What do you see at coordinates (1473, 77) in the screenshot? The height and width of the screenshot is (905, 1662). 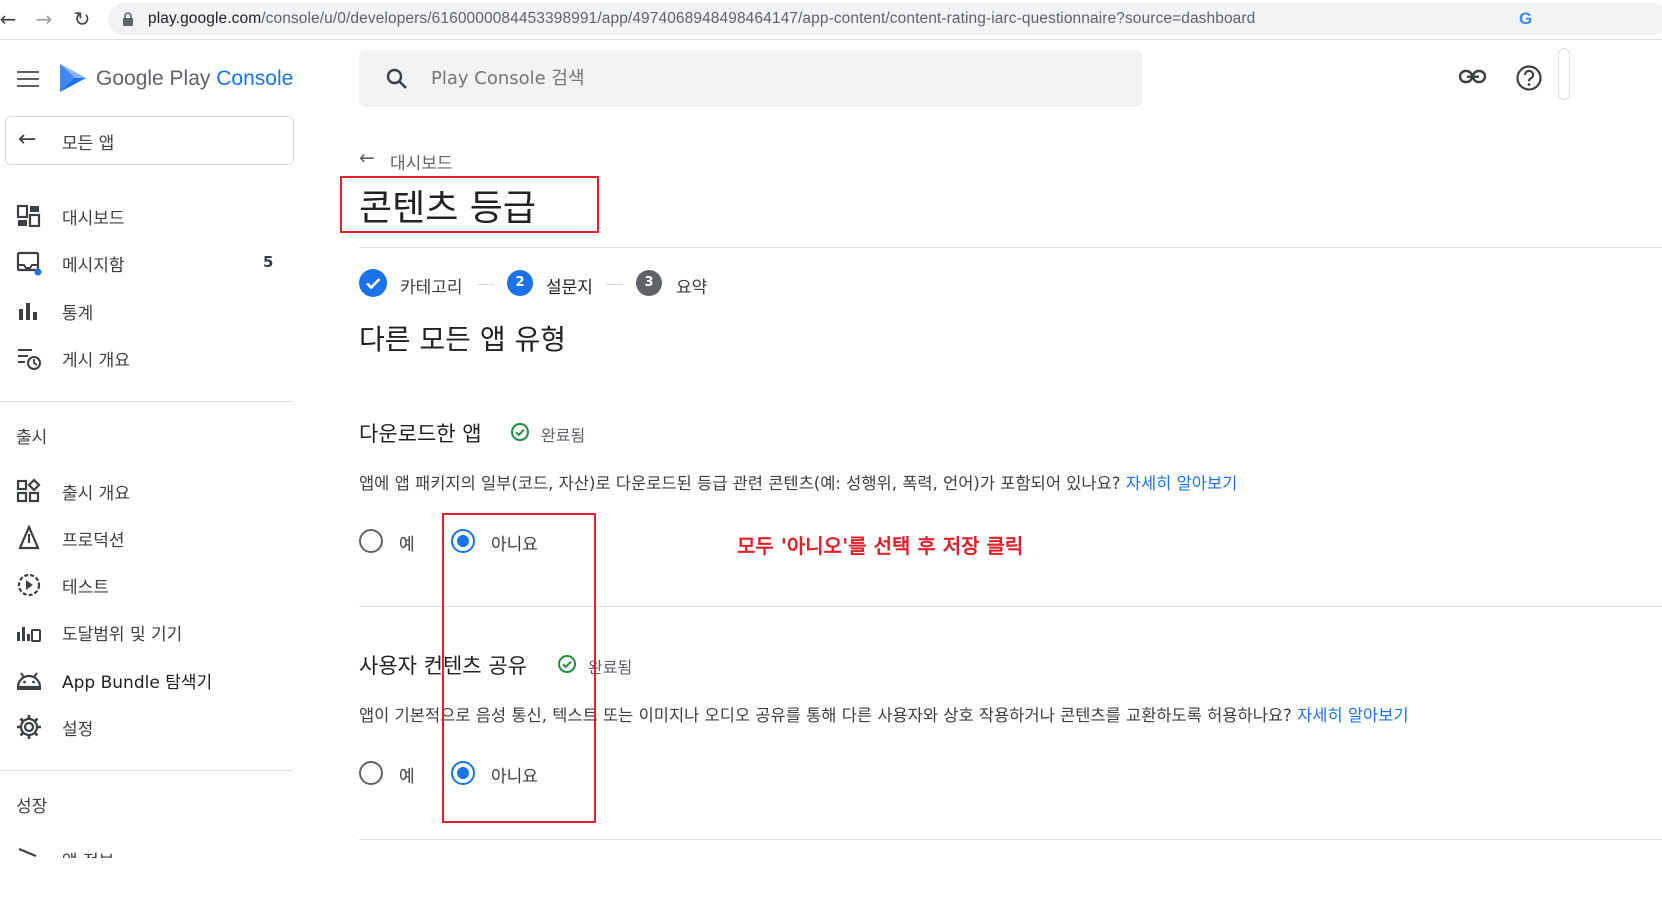 I see `link-icon` at bounding box center [1473, 77].